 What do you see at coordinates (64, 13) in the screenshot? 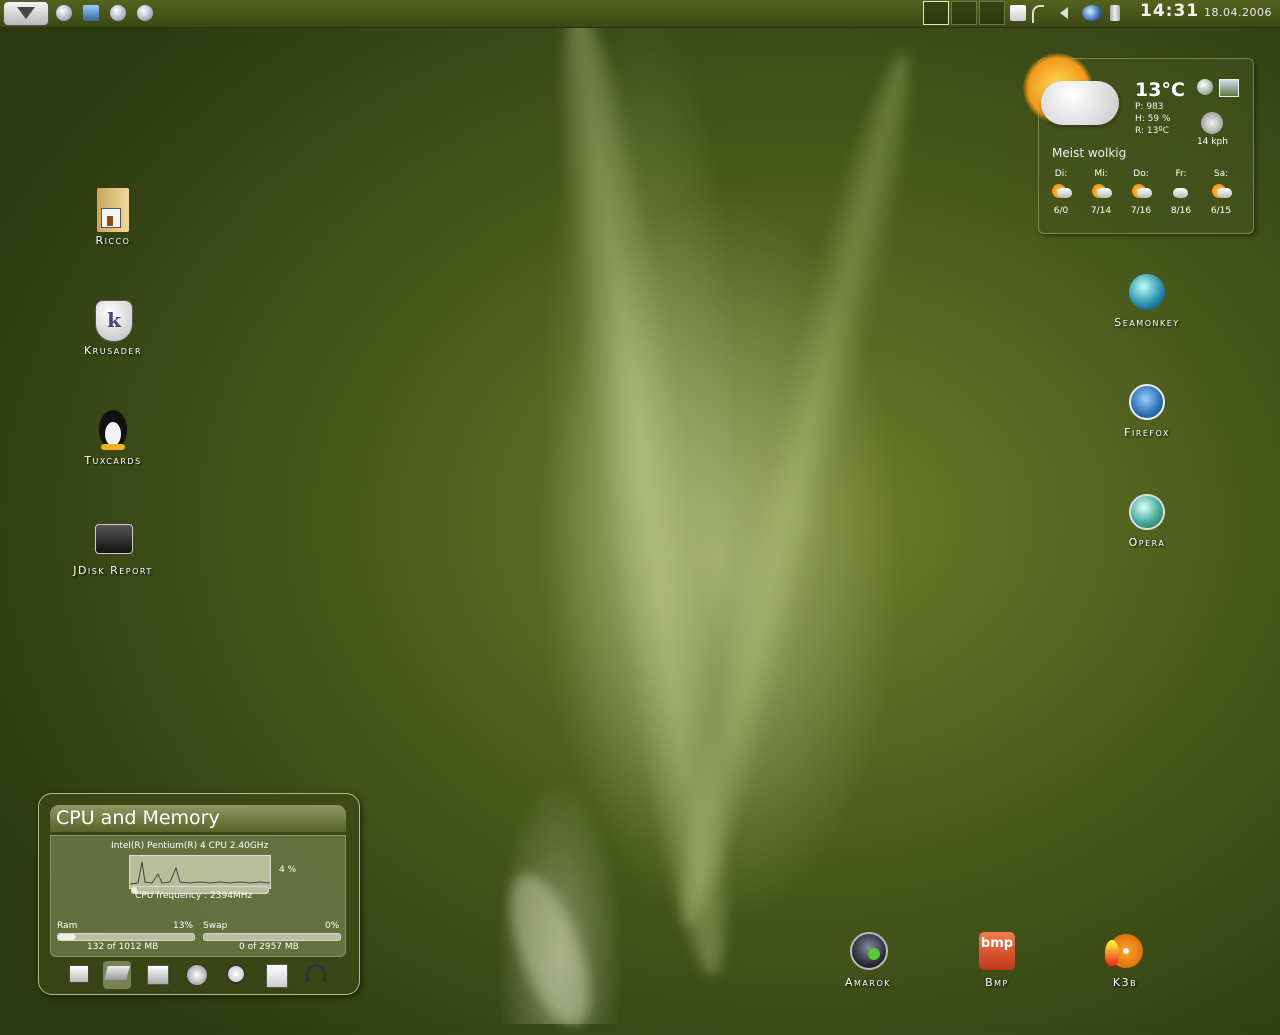
I see `settings-gear-icon` at bounding box center [64, 13].